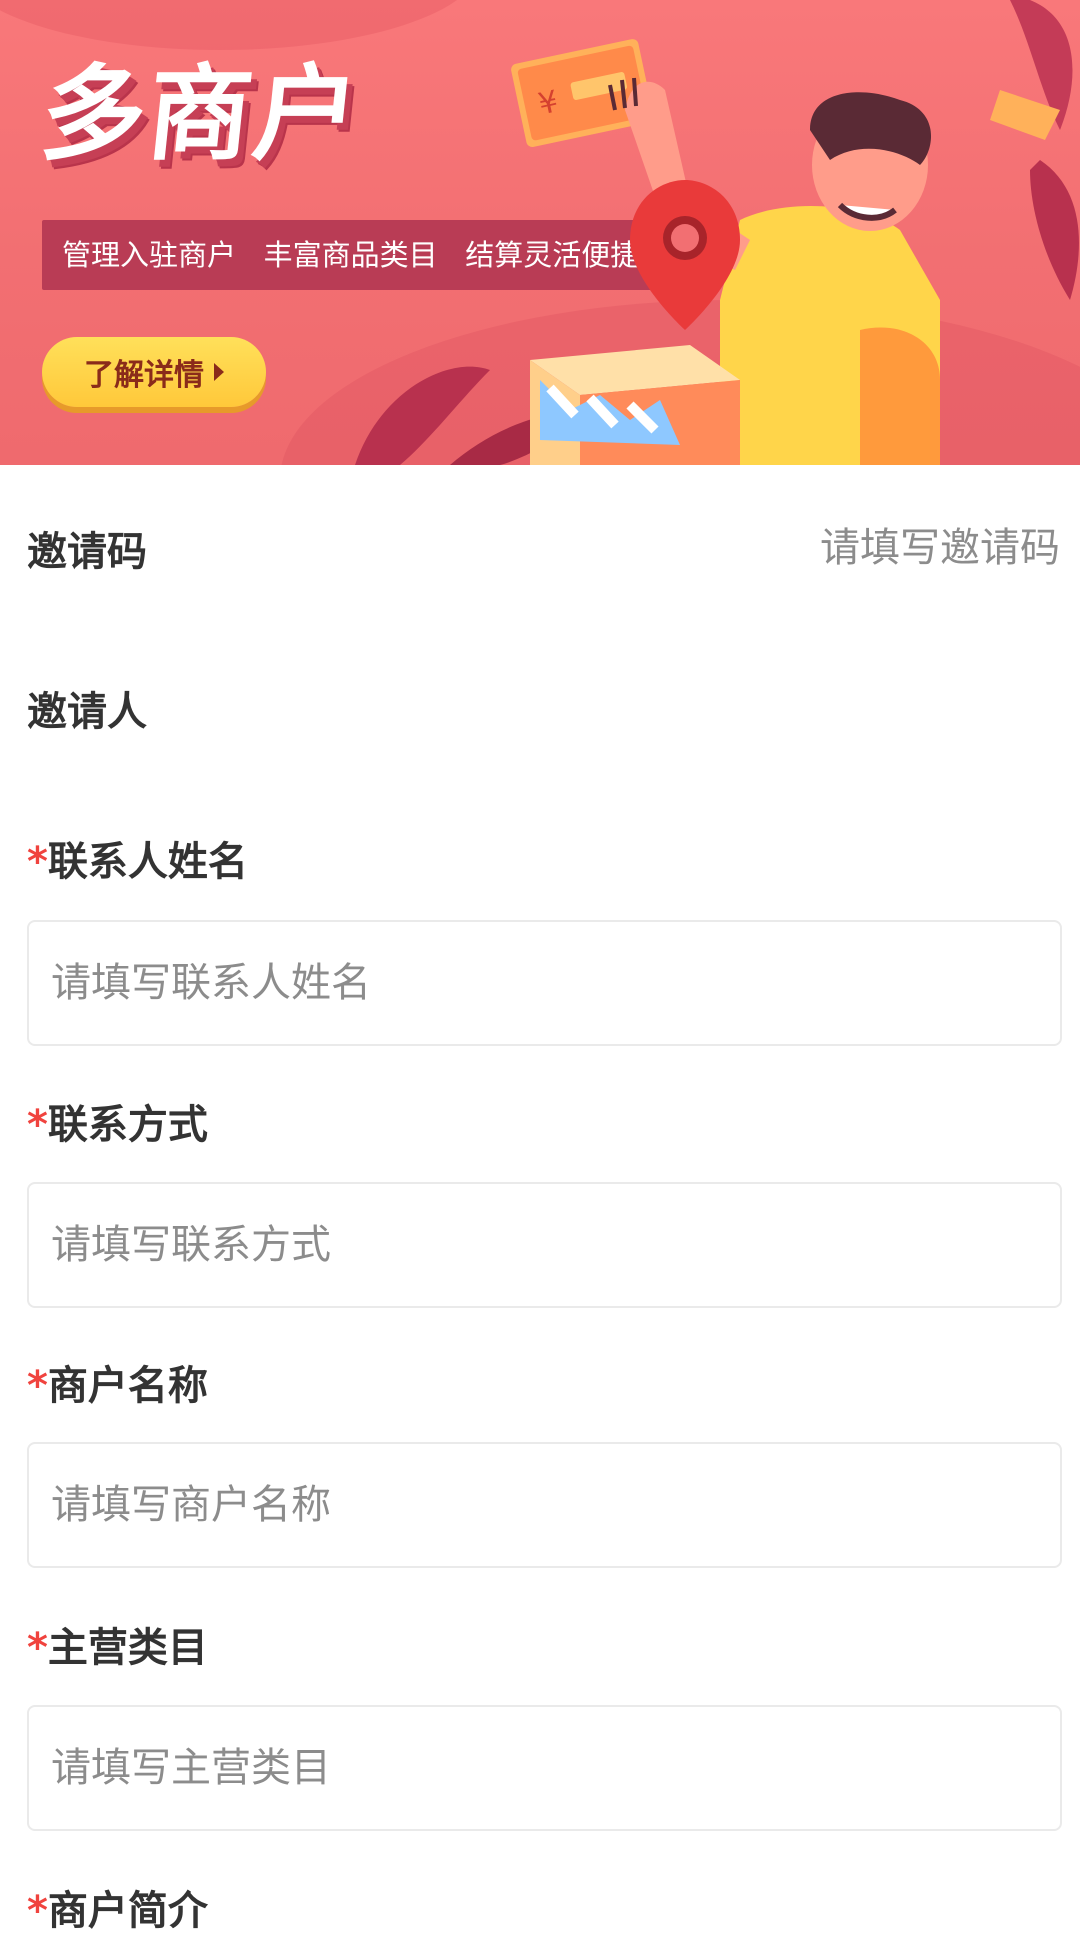  Describe the element at coordinates (127, 1386) in the screenshot. I see `merchant-name-label-text: 商户名称` at that location.